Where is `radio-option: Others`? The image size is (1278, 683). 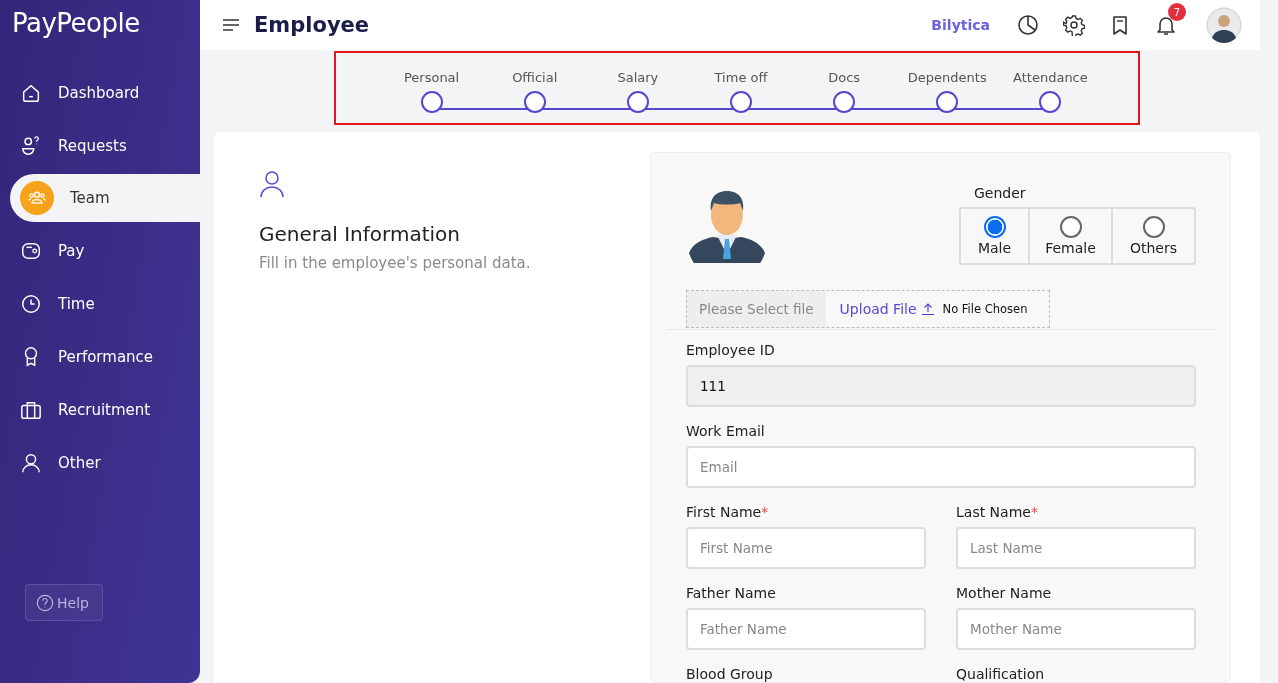
radio-option: Others is located at coordinates (1152, 236).